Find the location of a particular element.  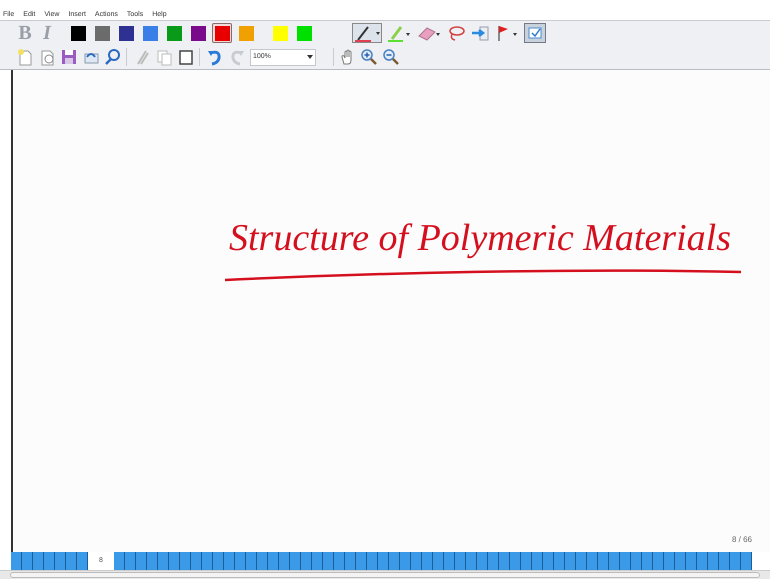

horizontal-scrollbar is located at coordinates (385, 575).